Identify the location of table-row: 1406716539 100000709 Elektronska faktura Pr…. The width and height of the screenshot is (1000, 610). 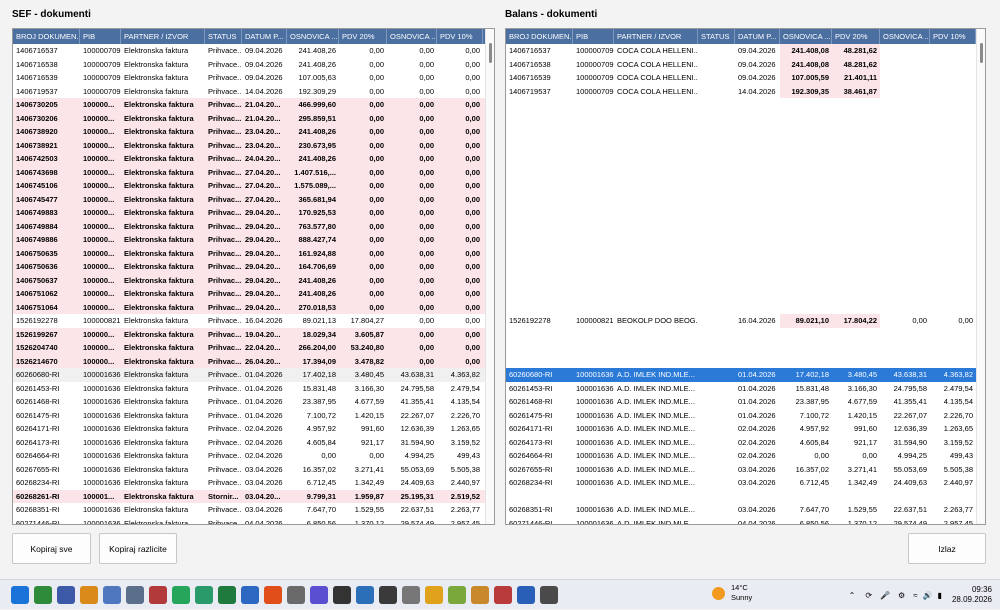
(253, 78).